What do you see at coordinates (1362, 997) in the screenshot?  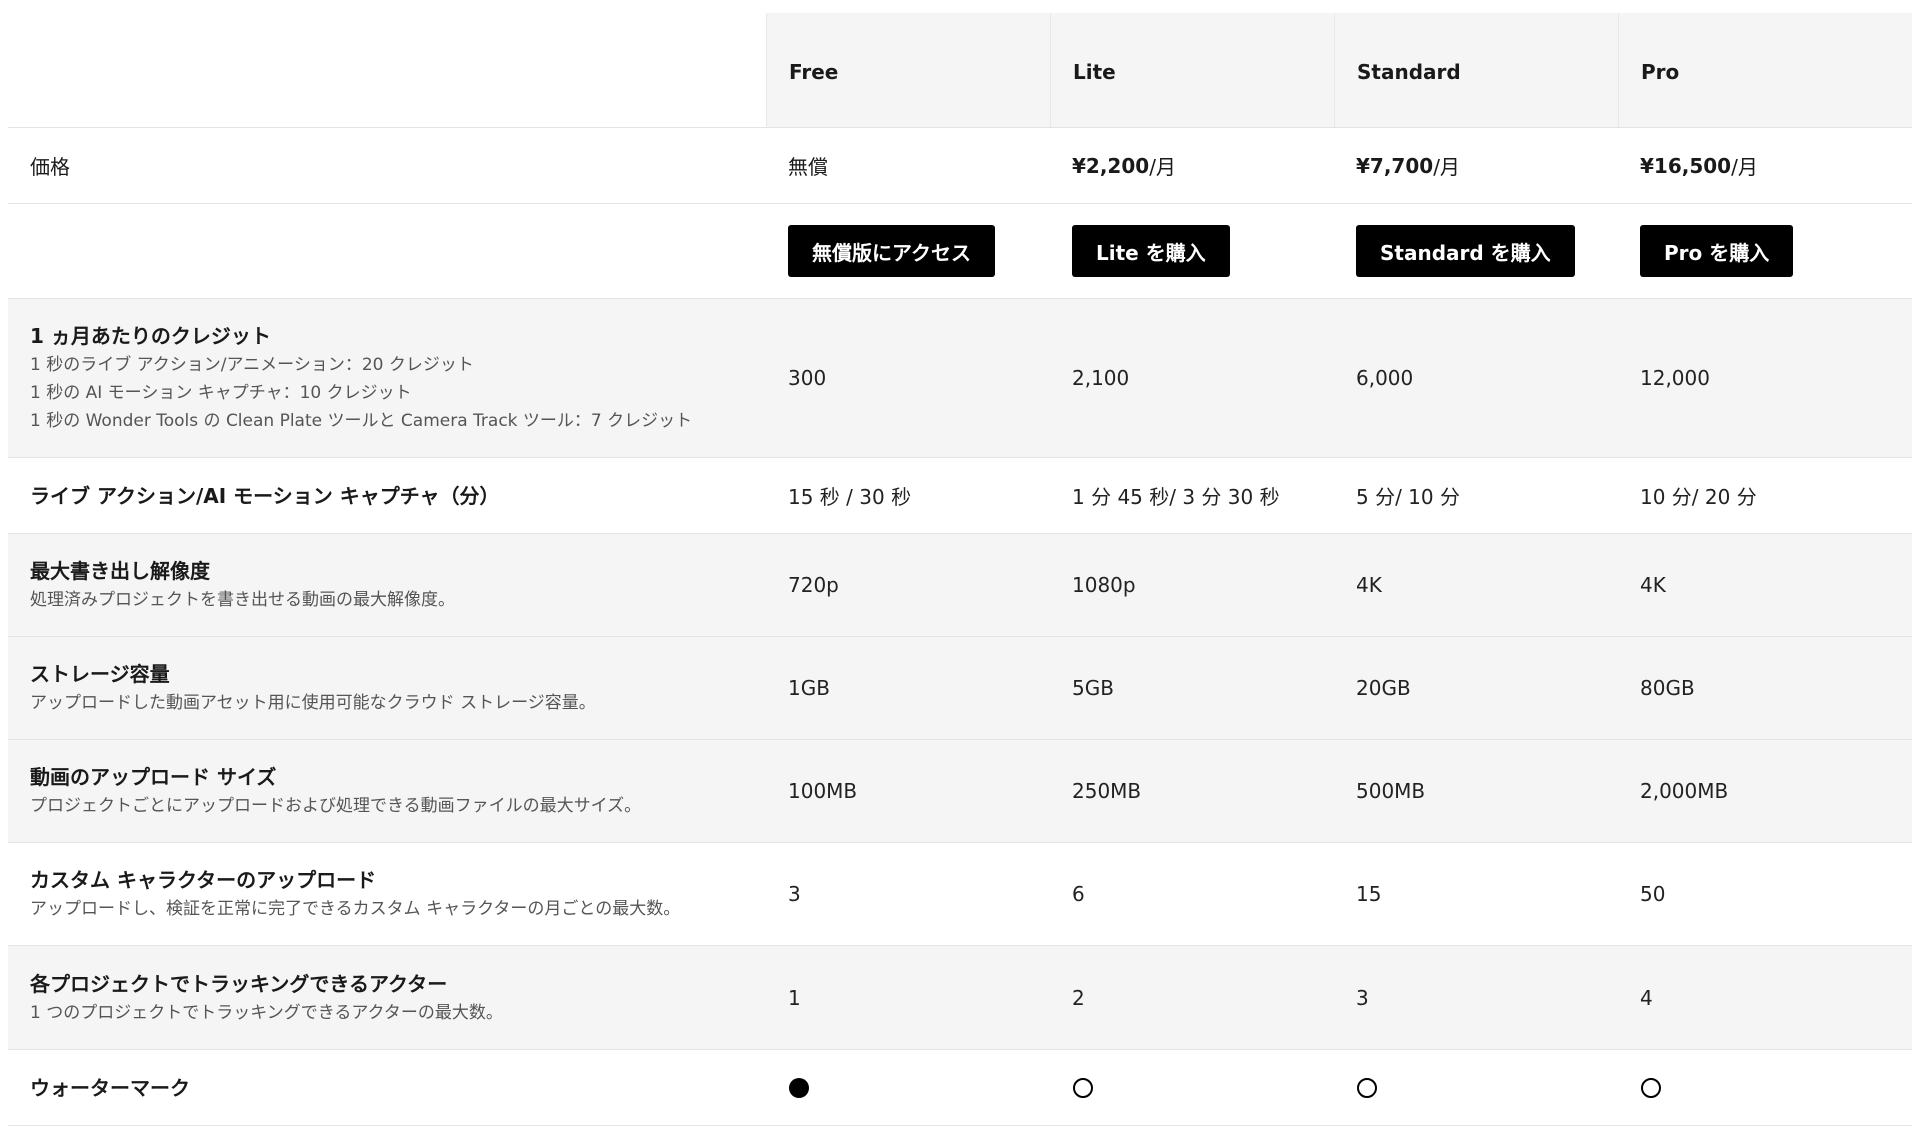 I see `value-standard: 3` at bounding box center [1362, 997].